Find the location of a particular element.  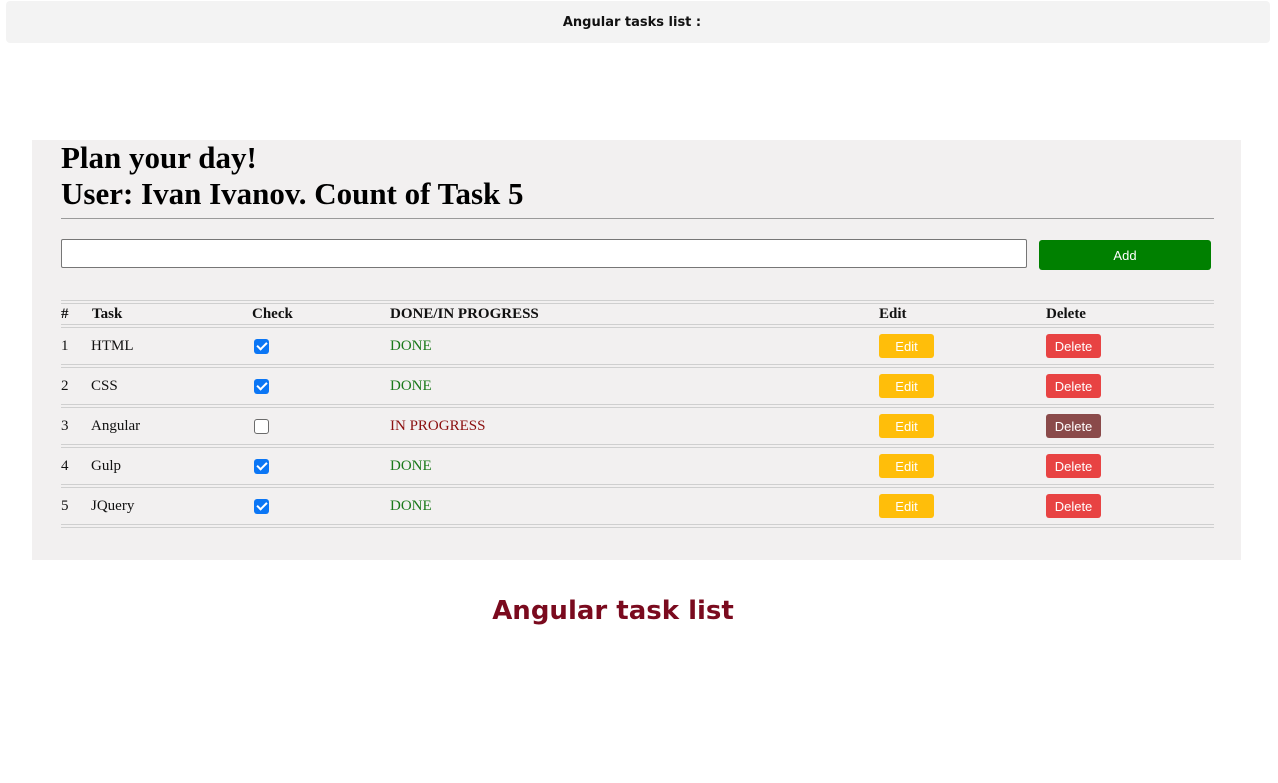

task-number: 4 is located at coordinates (65, 465).